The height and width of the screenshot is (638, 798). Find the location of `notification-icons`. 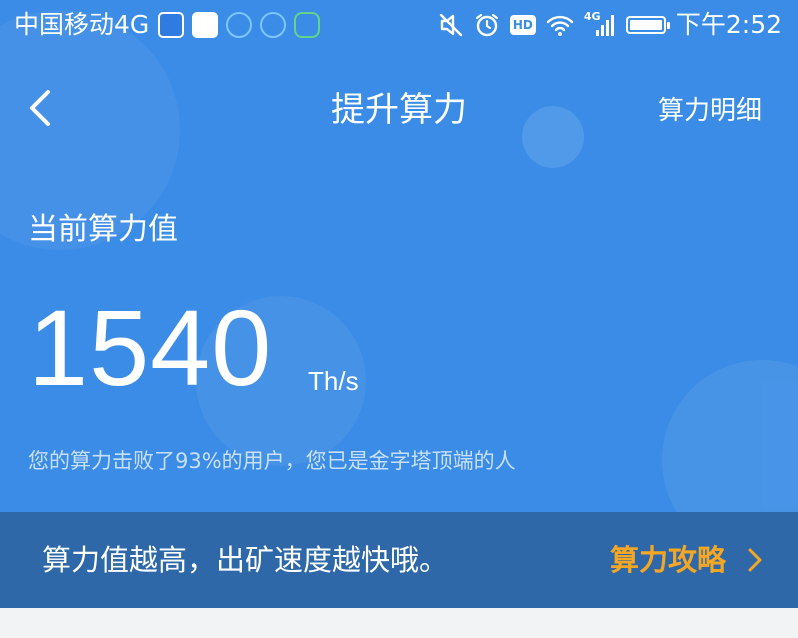

notification-icons is located at coordinates (239, 25).